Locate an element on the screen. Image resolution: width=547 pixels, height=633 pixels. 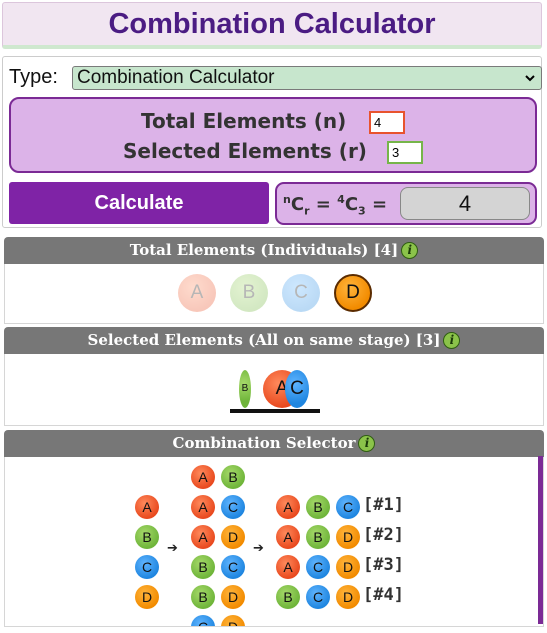
total-elements-label: Total Elements (n) is located at coordinates (244, 121).